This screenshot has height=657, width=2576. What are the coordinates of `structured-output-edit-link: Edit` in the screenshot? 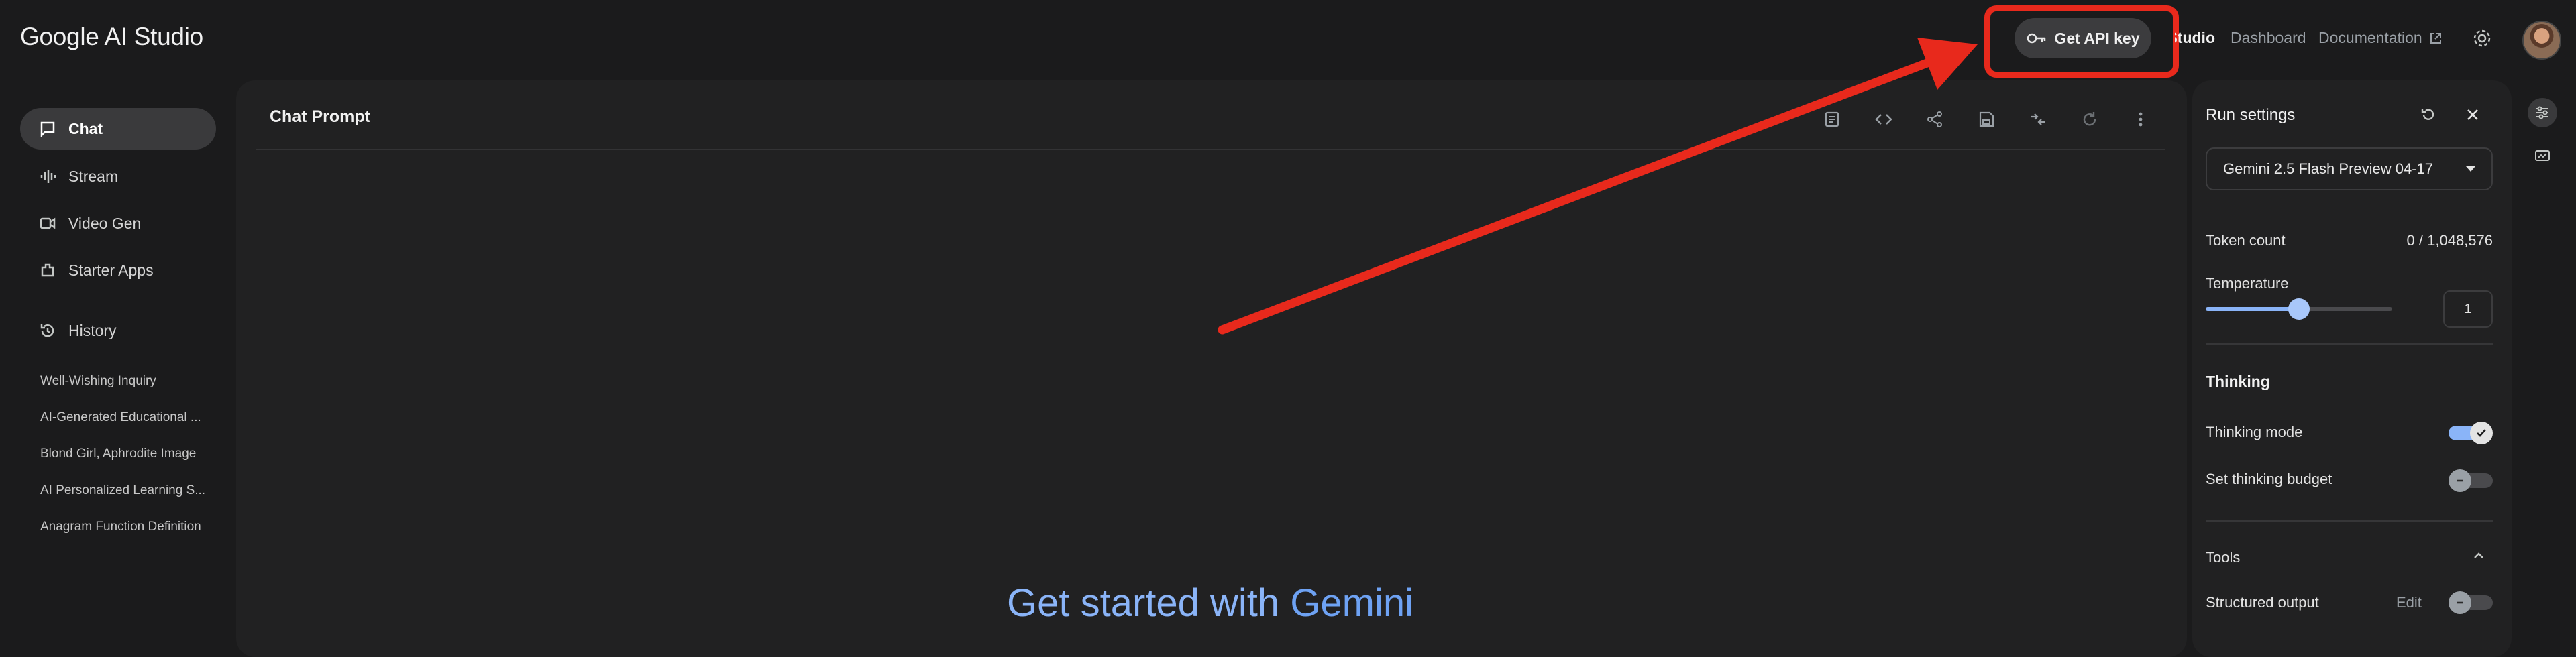 It's located at (2409, 602).